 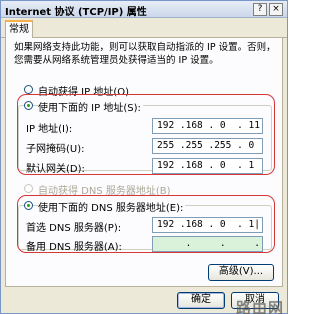 What do you see at coordinates (207, 126) in the screenshot?
I see `ip-address-field: 192 .168 . 0 . 11` at bounding box center [207, 126].